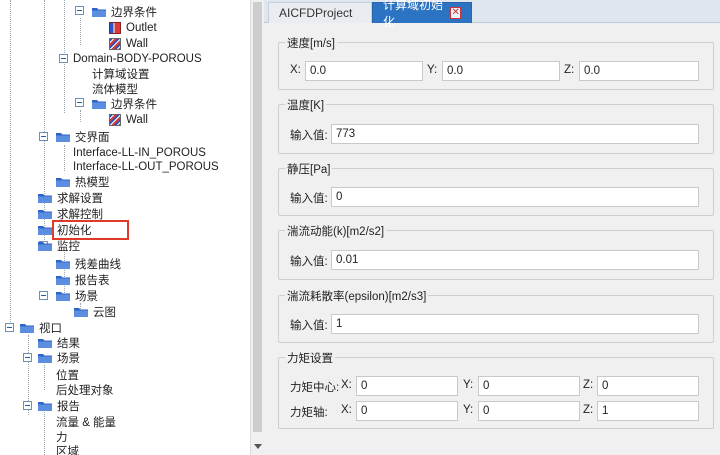  I want to click on tree-node-scene: 场景, so click(76, 295).